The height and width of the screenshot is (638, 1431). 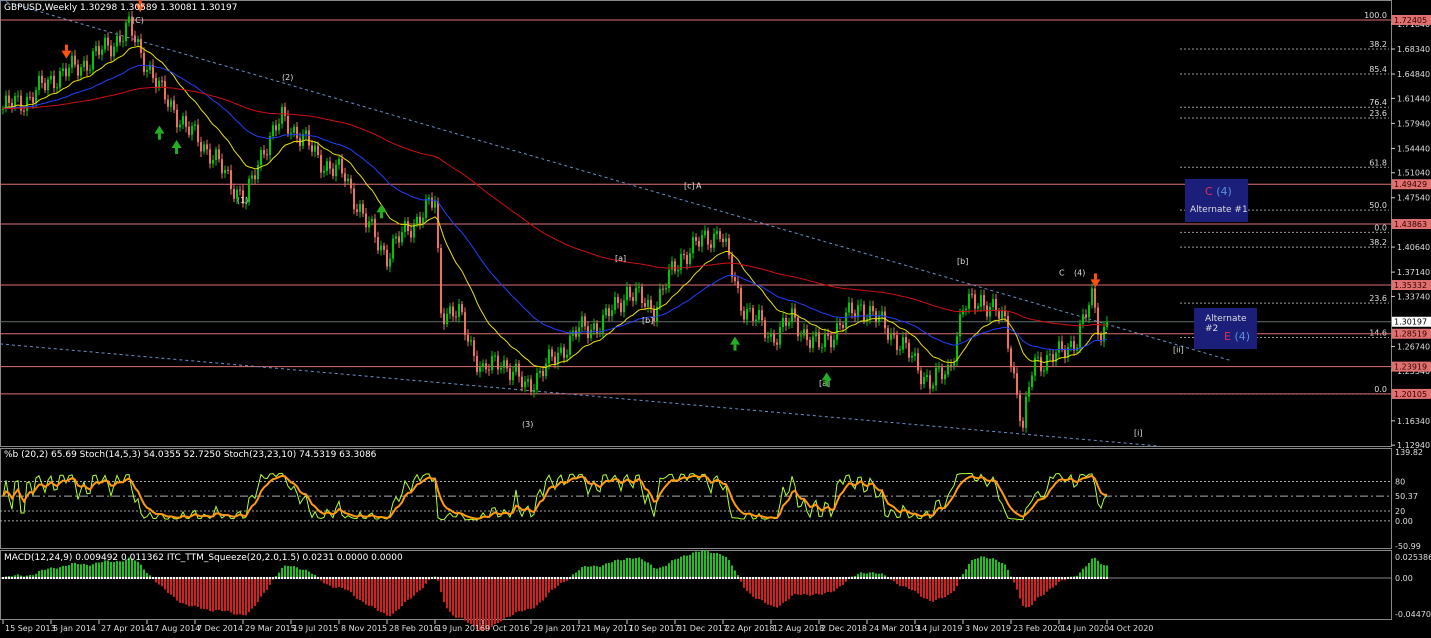 What do you see at coordinates (1242, 336) in the screenshot?
I see `alt2-degree-label: (4)` at bounding box center [1242, 336].